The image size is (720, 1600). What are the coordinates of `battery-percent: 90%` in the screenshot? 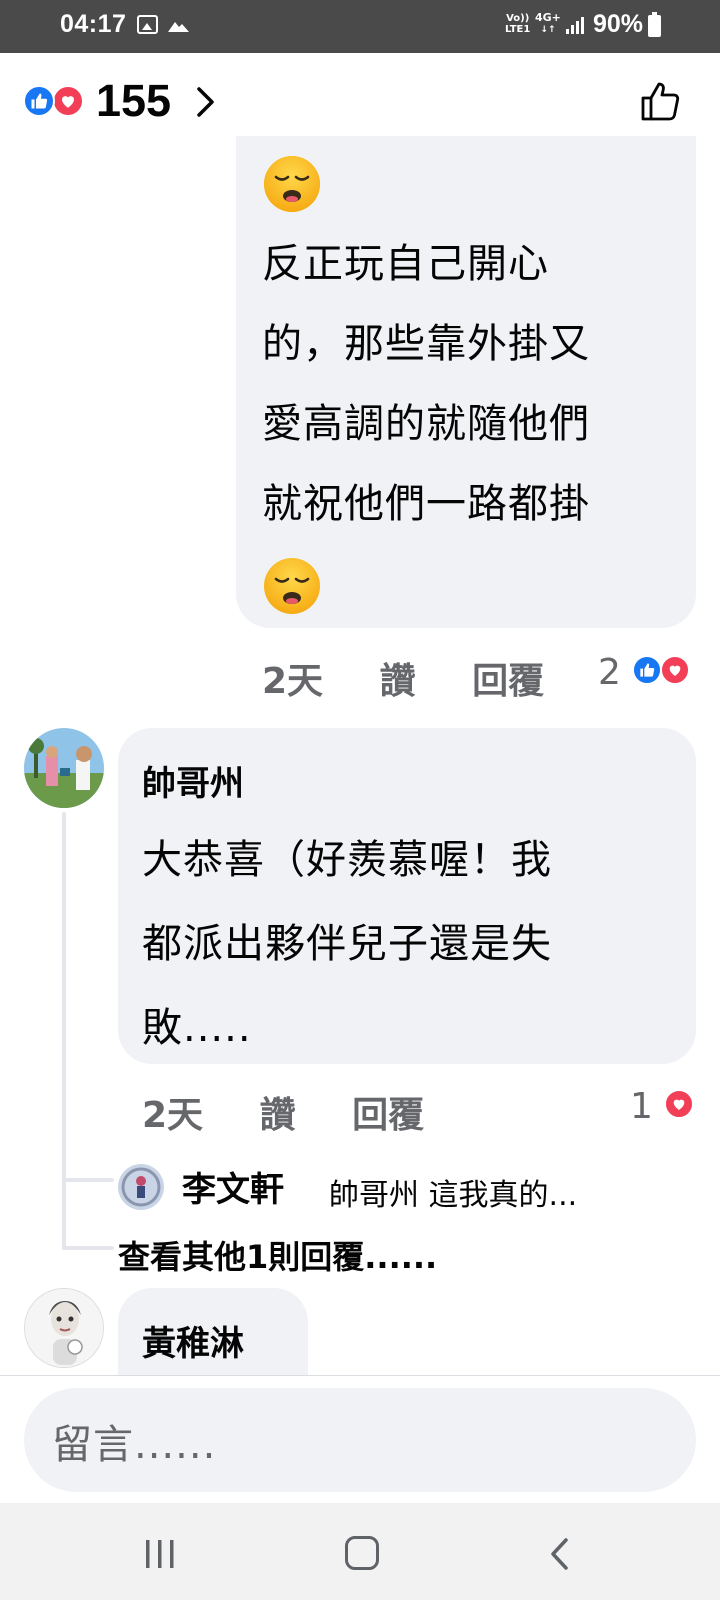 It's located at (618, 24).